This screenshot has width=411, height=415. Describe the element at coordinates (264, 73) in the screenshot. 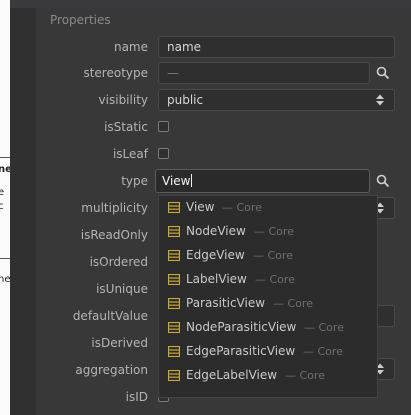

I see `stereotype-input: —` at that location.